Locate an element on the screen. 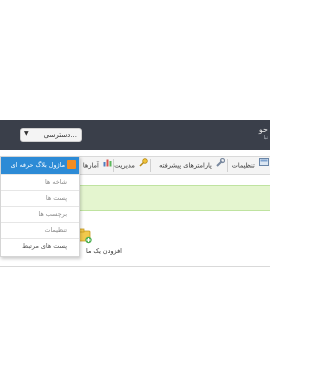 This screenshot has height=390, width=320. blog-module-menu-header: ماژول بلاگ حرفه ای is located at coordinates (40, 165).